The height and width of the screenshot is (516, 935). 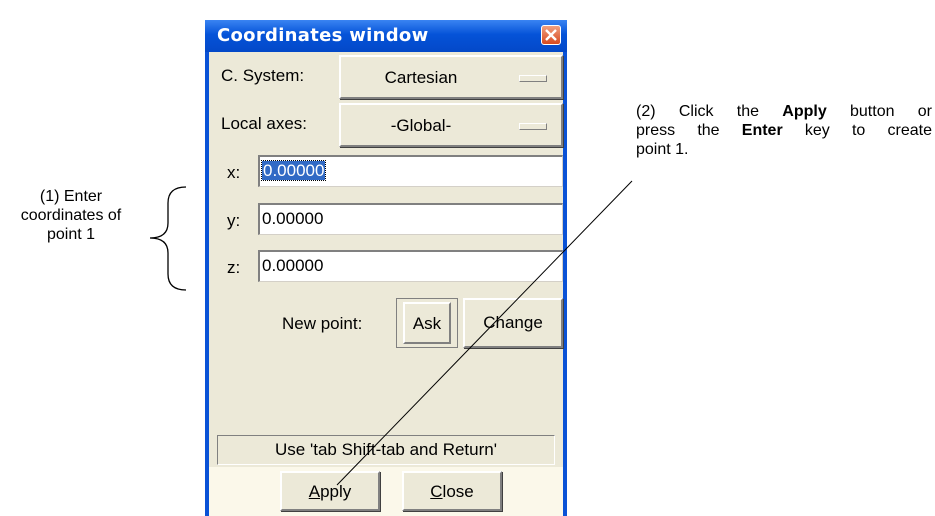 What do you see at coordinates (386, 450) in the screenshot?
I see `status-message: Use 'tab Shift-tab and Return'` at bounding box center [386, 450].